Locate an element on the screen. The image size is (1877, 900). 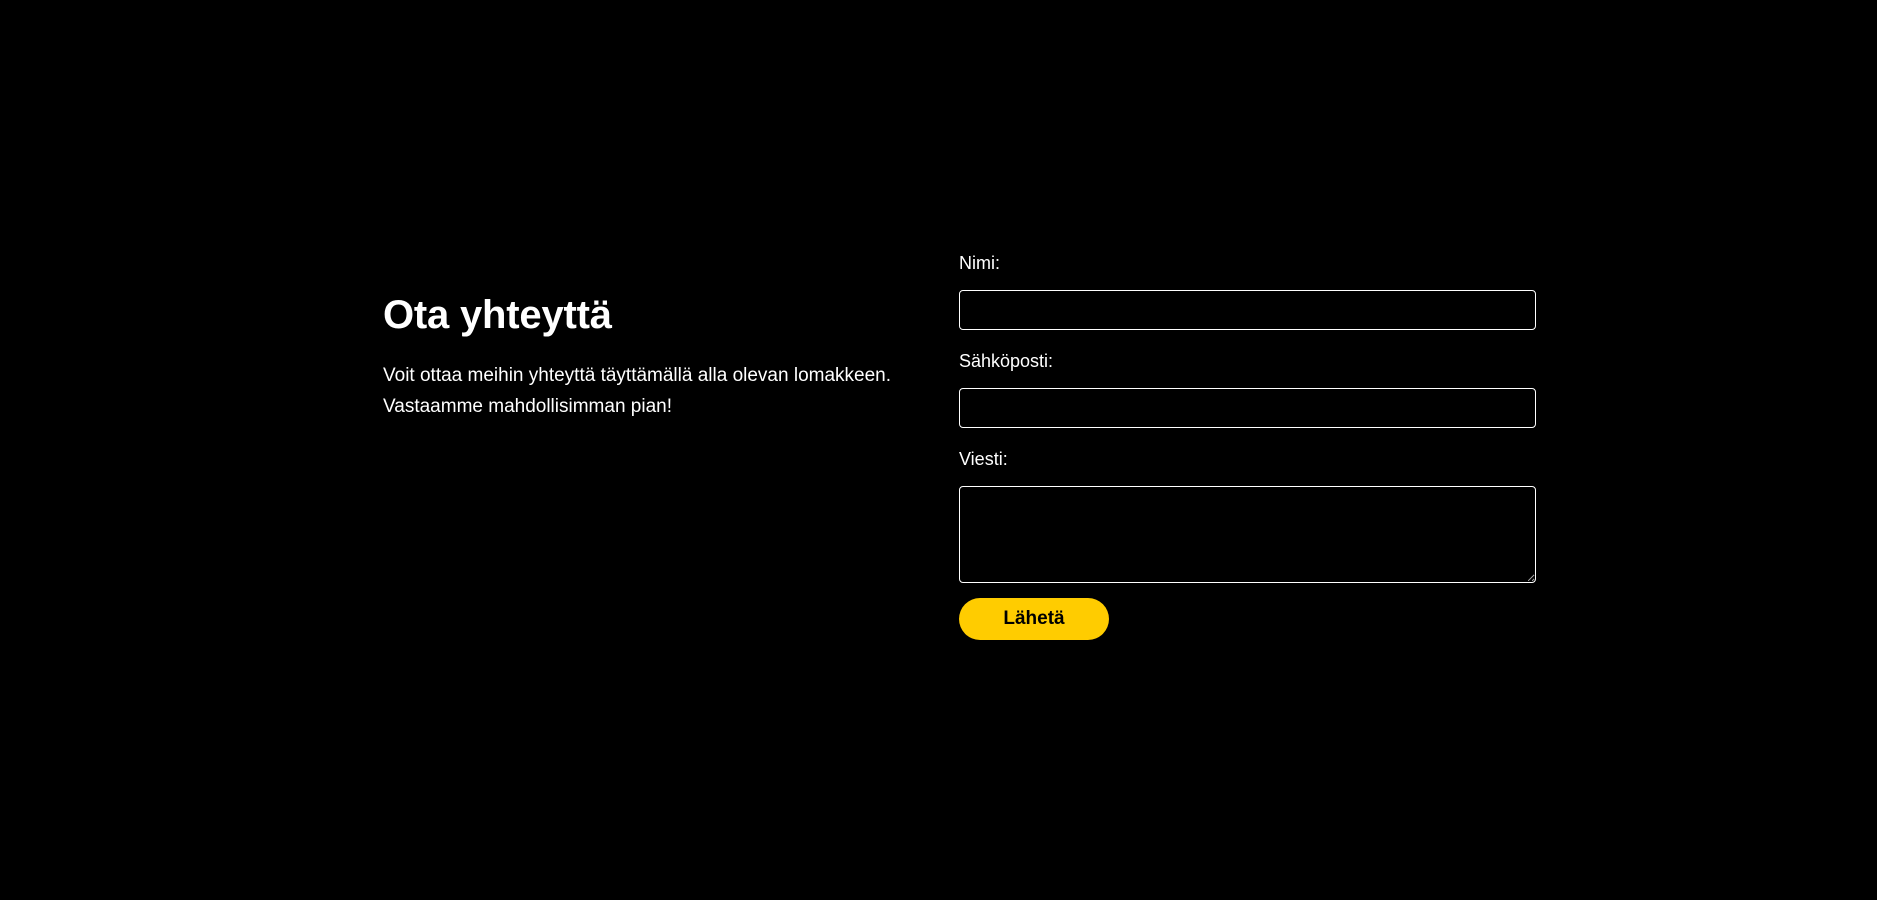
intro-text-line-2: Vastaamme mahdollisimman pian! is located at coordinates (527, 406).